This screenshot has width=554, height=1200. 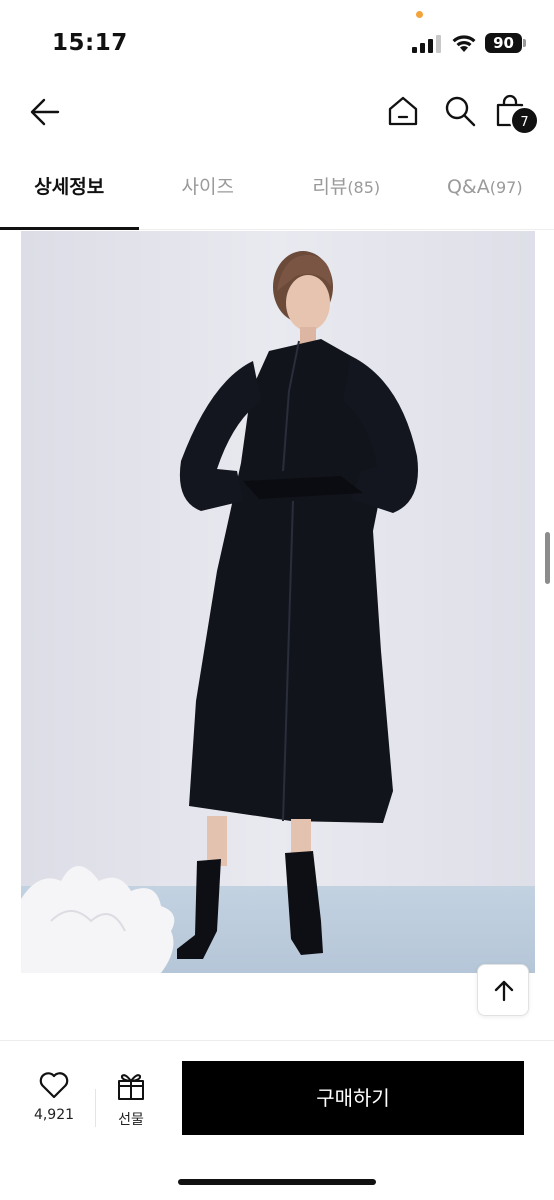 I want to click on divider, so click(x=95, y=1108).